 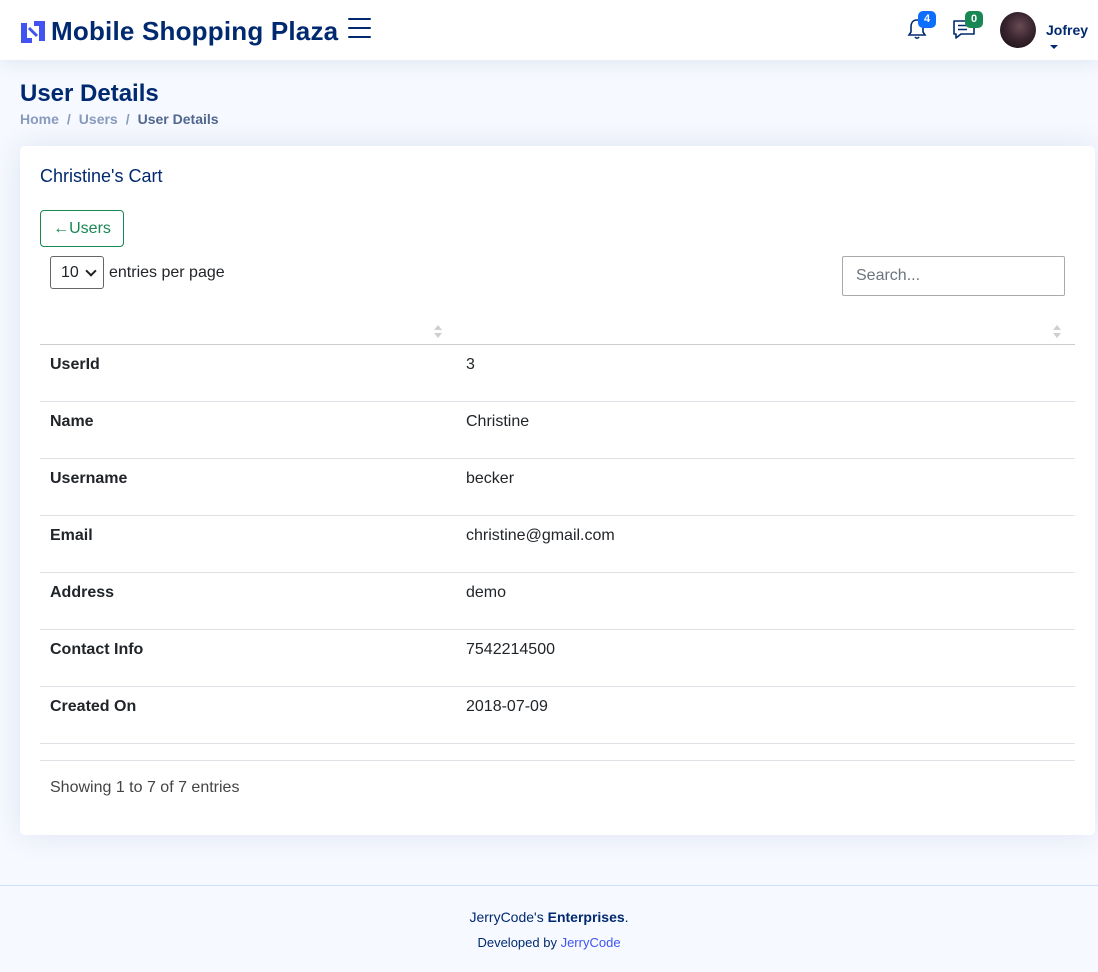 I want to click on menu-toggle-icon, so click(x=360, y=29).